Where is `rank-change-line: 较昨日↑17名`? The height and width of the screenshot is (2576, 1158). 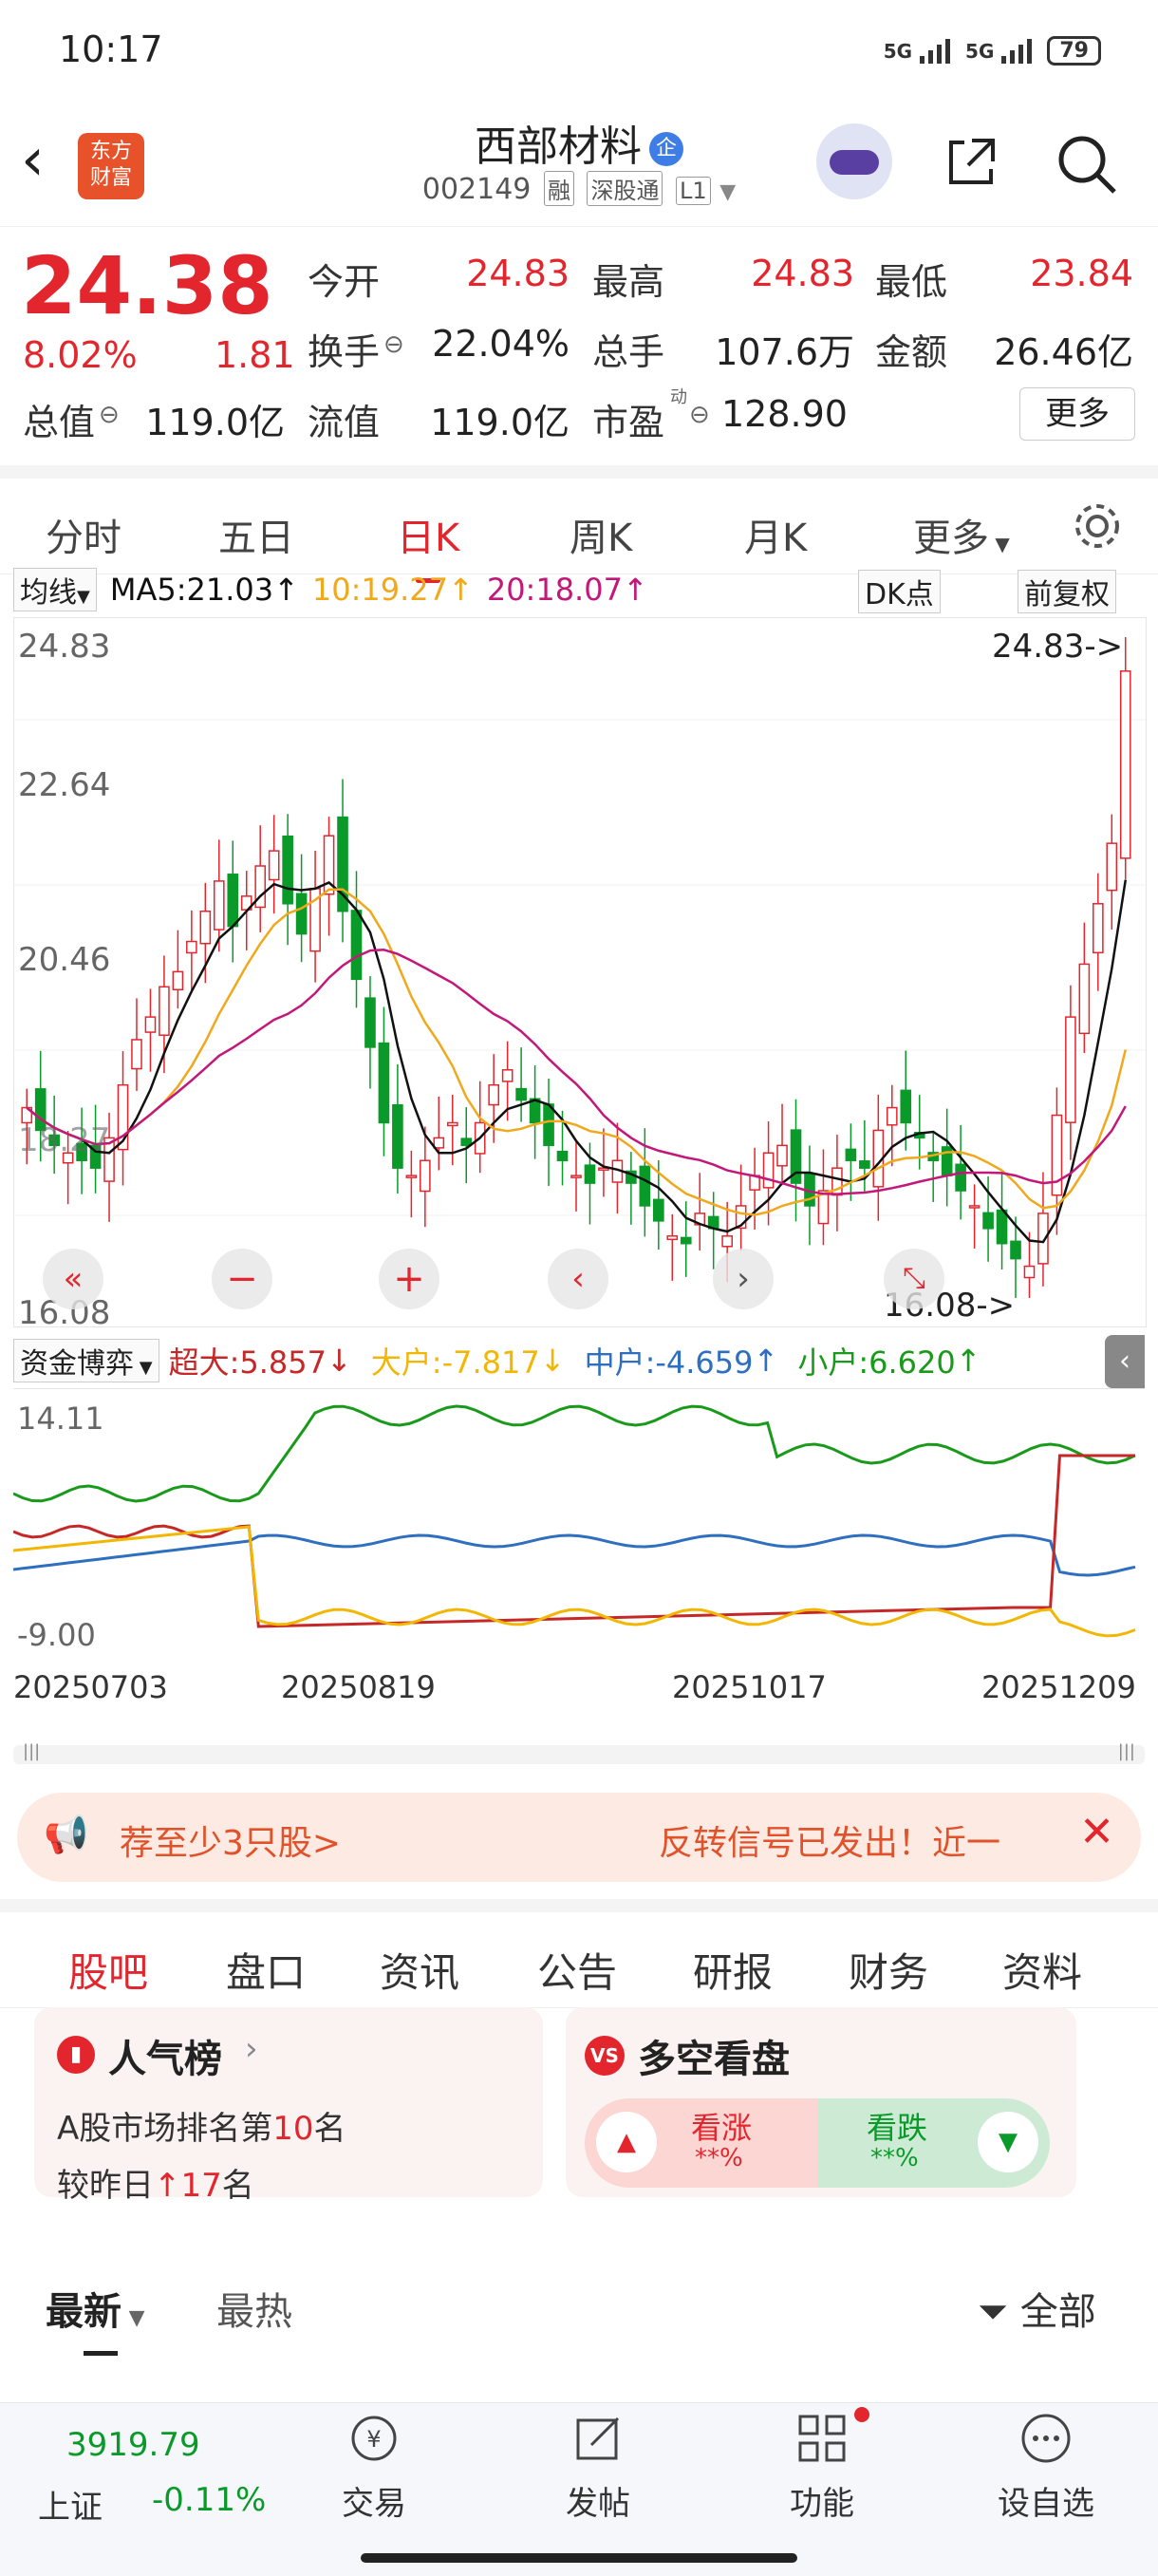
rank-change-line: 较昨日↑17名 is located at coordinates (155, 2182).